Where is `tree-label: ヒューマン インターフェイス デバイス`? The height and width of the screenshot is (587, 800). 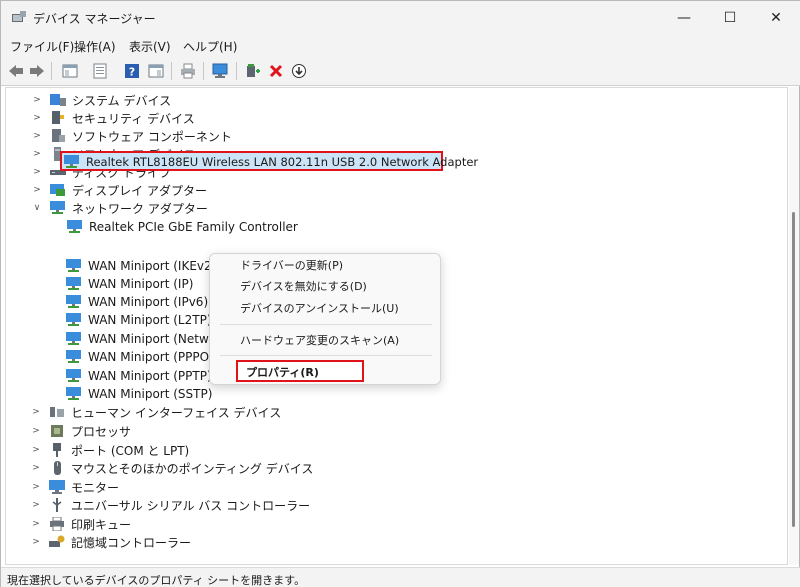
tree-label: ヒューマン インターフェイス デバイス is located at coordinates (176, 412).